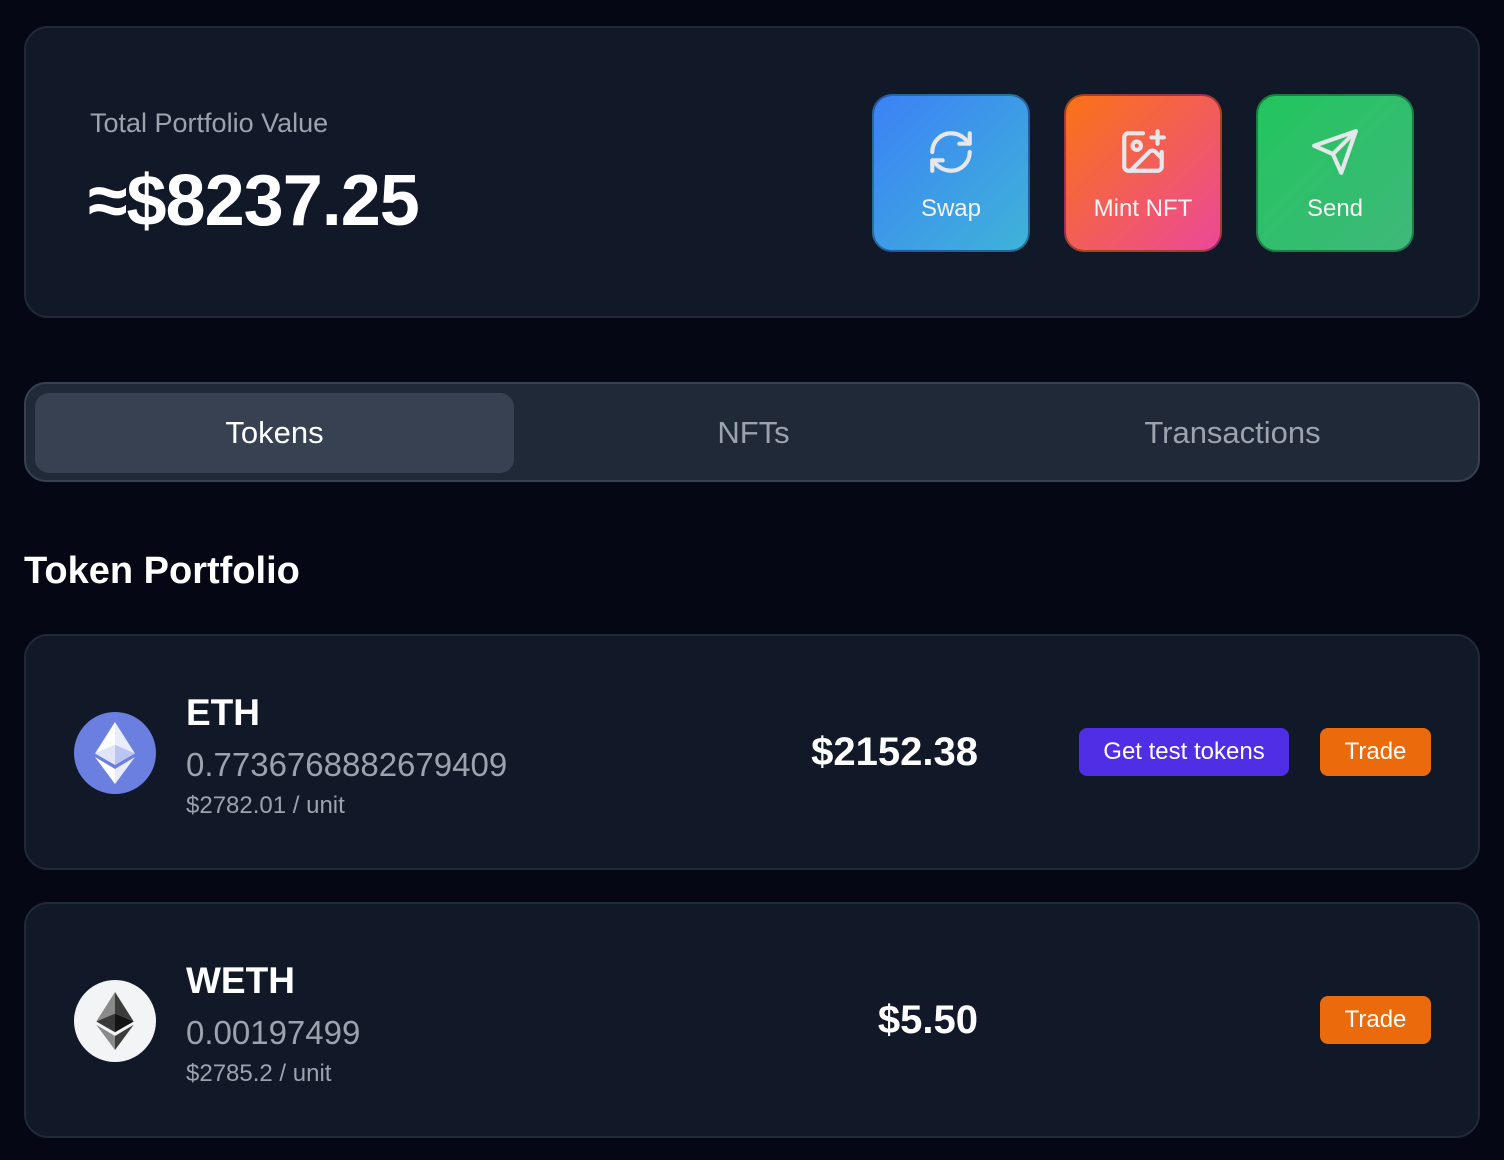 This screenshot has width=1504, height=1160. What do you see at coordinates (1184, 752) in the screenshot?
I see `get-test-tokens-button: Get test tokens` at bounding box center [1184, 752].